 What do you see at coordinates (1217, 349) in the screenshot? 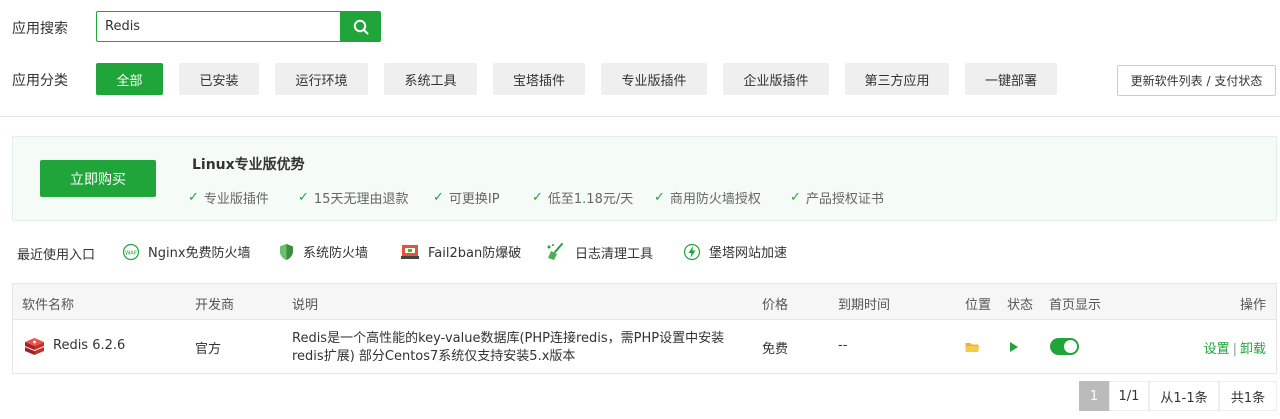
I see `settings-link: 设置` at bounding box center [1217, 349].